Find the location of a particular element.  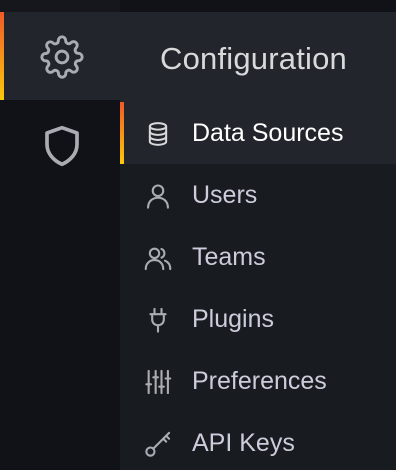

menu-item-api-keys: API Keys is located at coordinates (258, 441).